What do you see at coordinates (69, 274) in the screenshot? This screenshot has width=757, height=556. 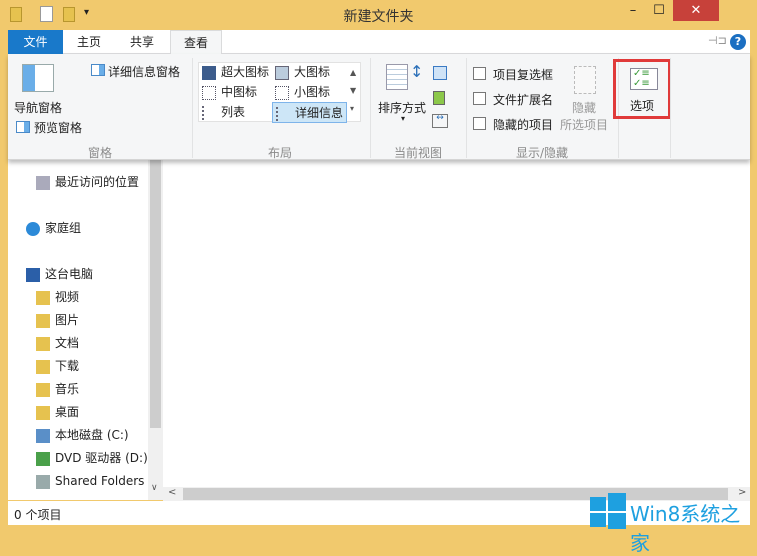 I see `nav-item-this-pc: 这台电脑` at bounding box center [69, 274].